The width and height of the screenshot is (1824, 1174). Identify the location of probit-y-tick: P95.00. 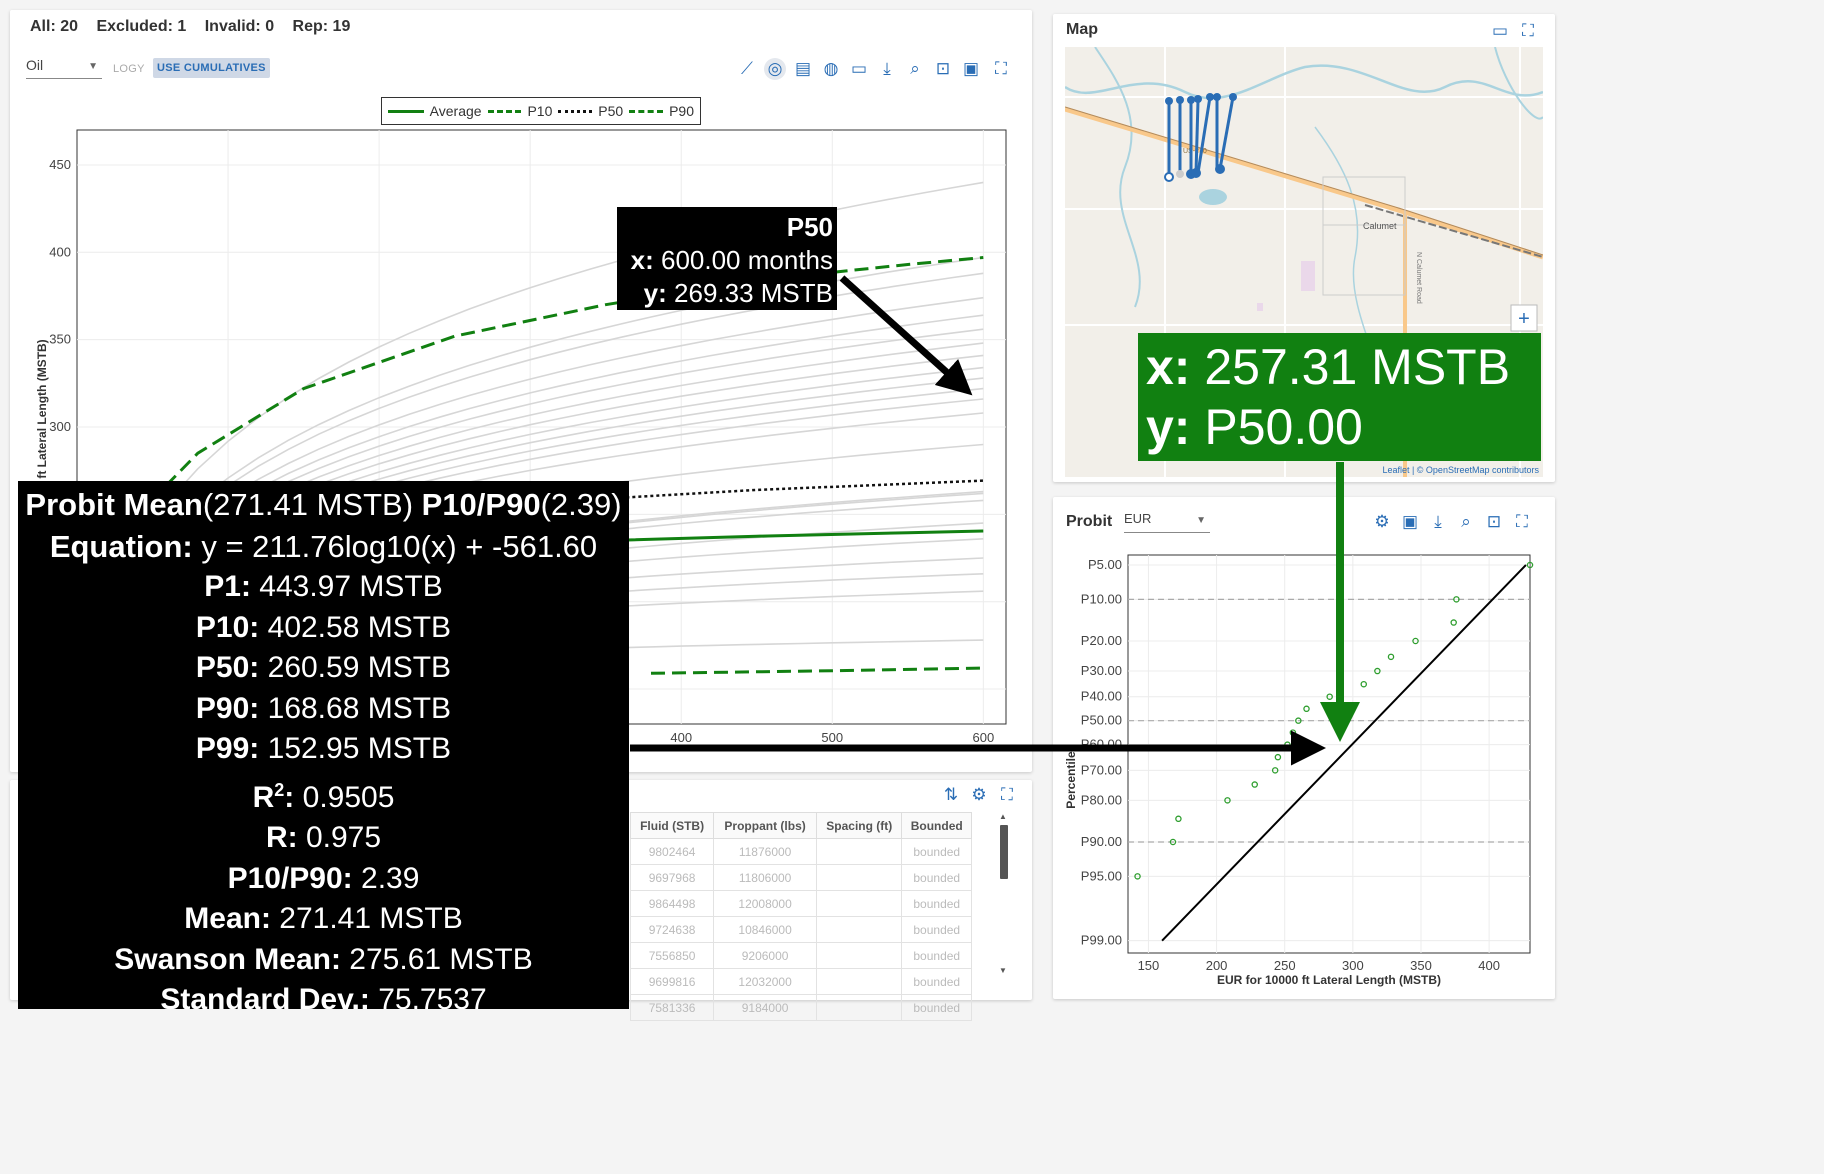
(1101, 875).